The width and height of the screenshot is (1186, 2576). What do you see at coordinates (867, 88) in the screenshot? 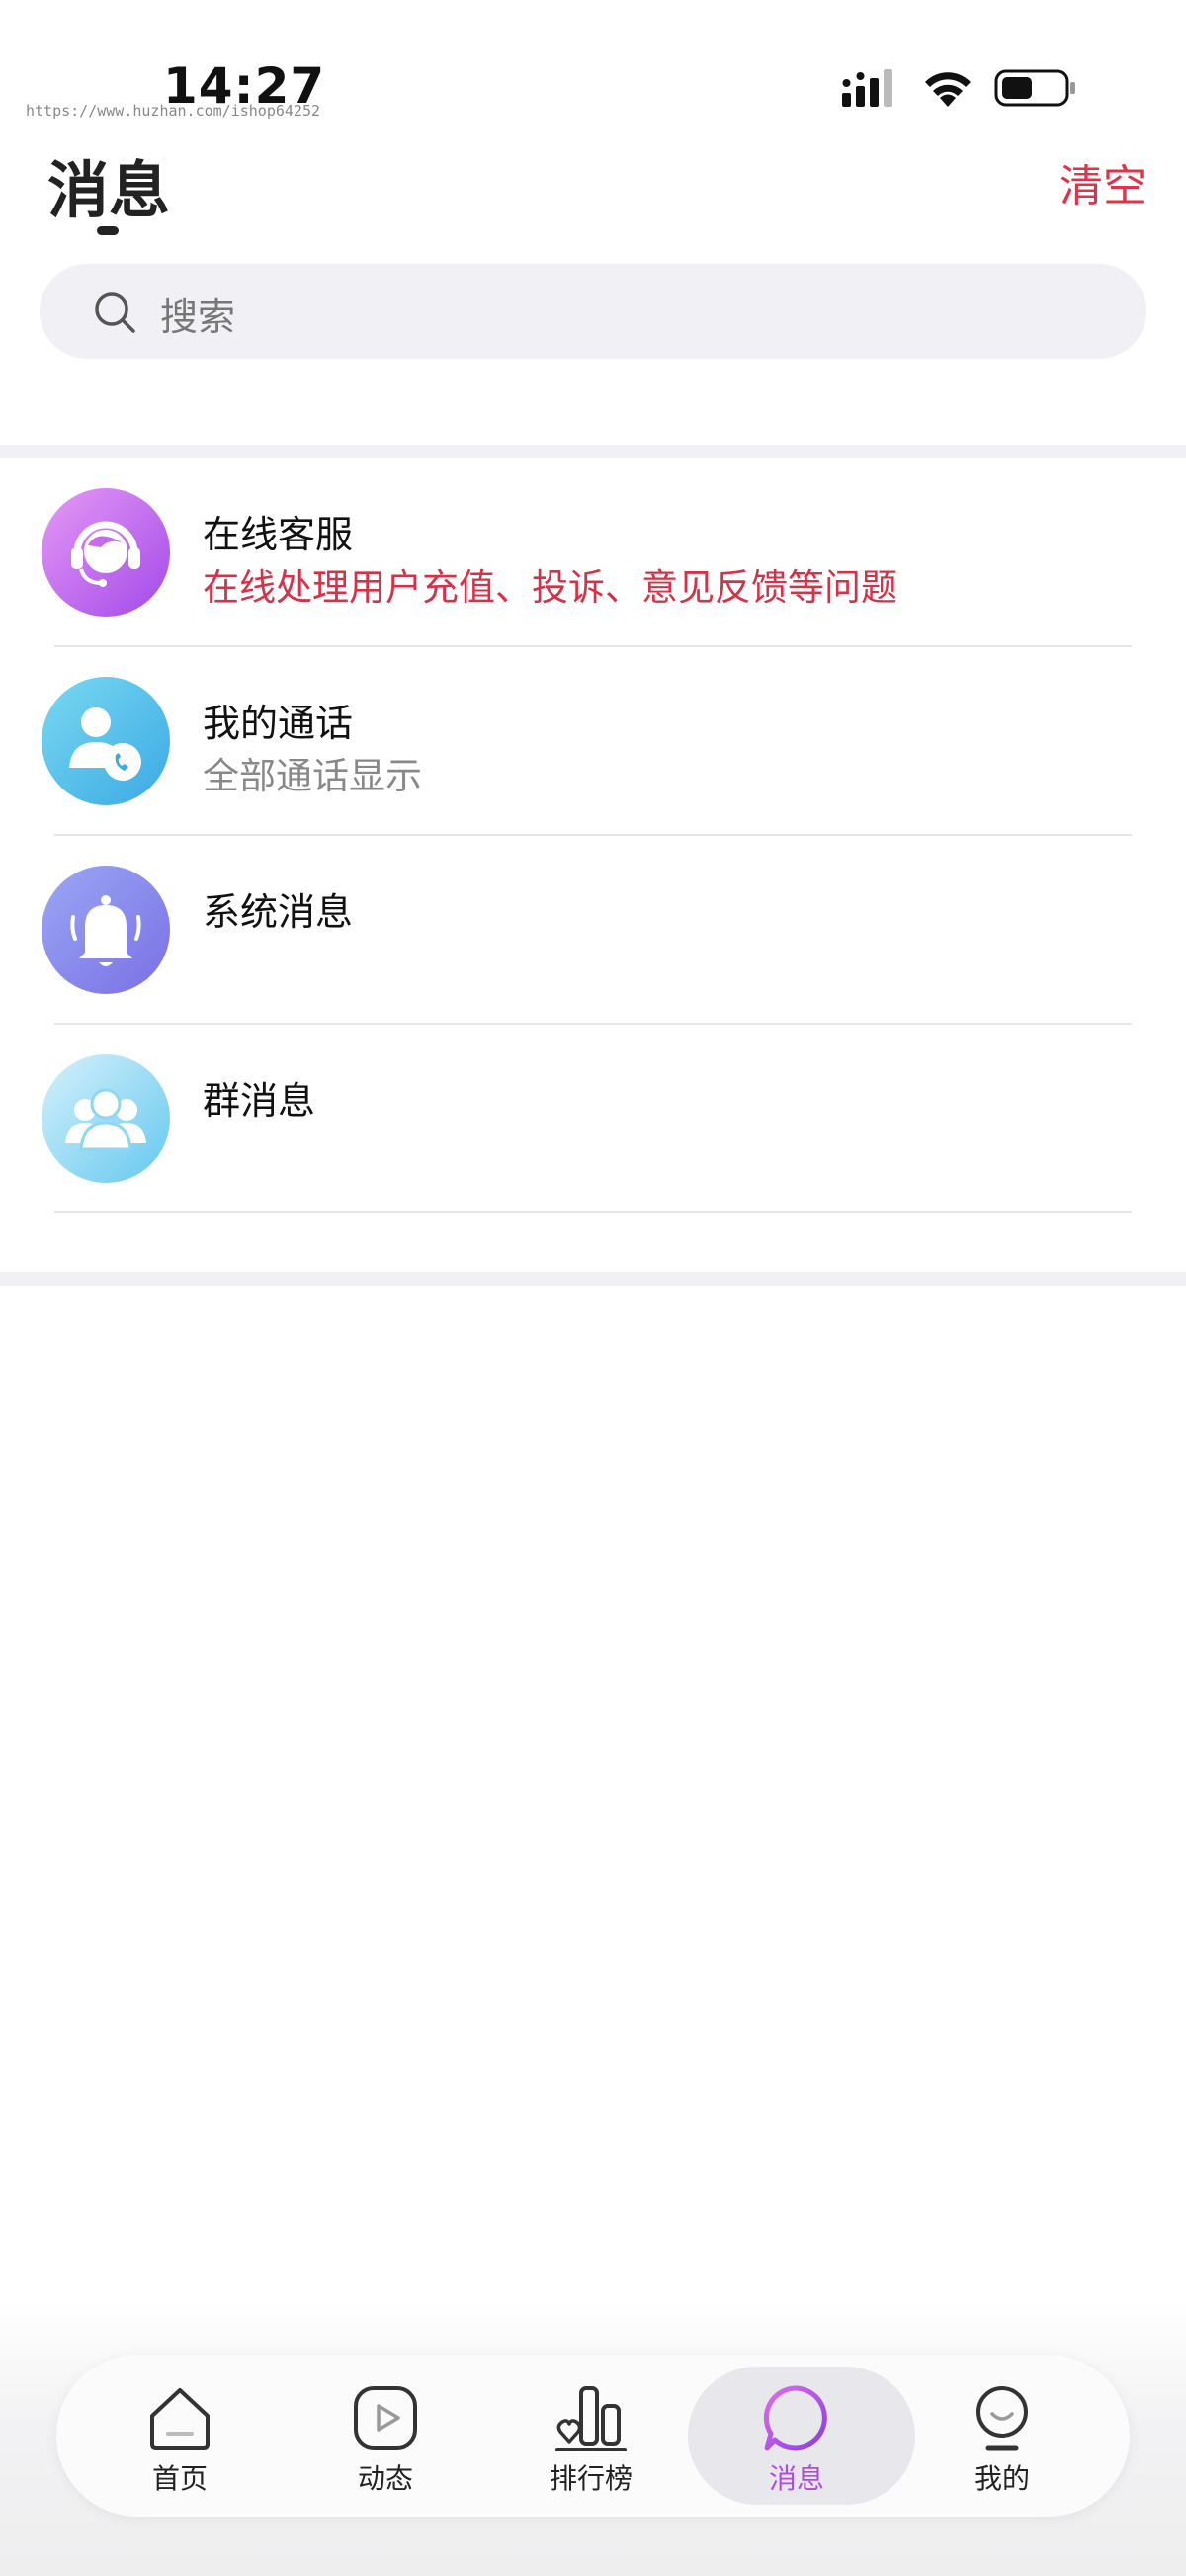
I see `cellular-signal-icon` at bounding box center [867, 88].